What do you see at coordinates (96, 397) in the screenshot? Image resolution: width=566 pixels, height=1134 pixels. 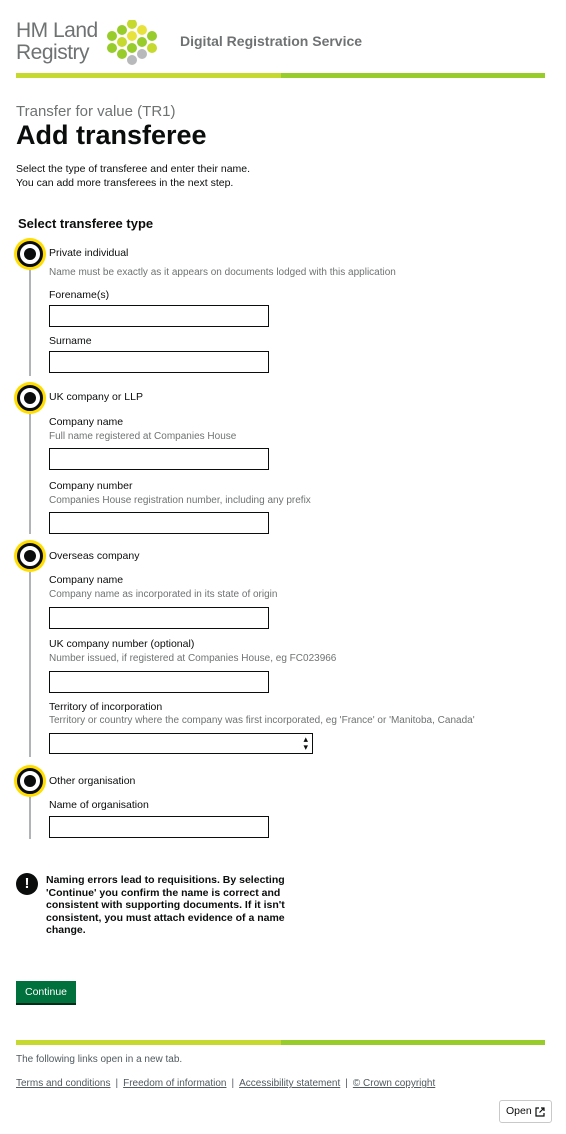 I see `radio-label-uk-company: UK company or LLP` at bounding box center [96, 397].